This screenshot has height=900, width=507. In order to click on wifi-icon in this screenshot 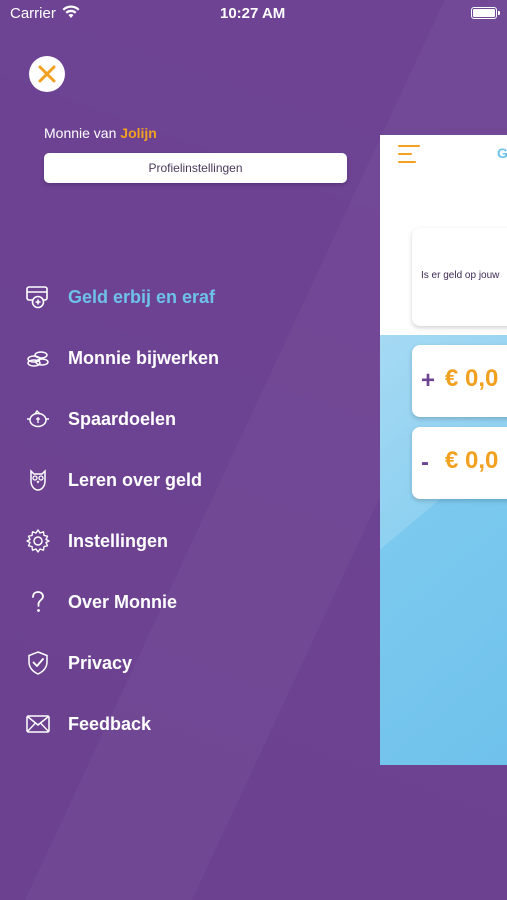, I will do `click(71, 11)`.